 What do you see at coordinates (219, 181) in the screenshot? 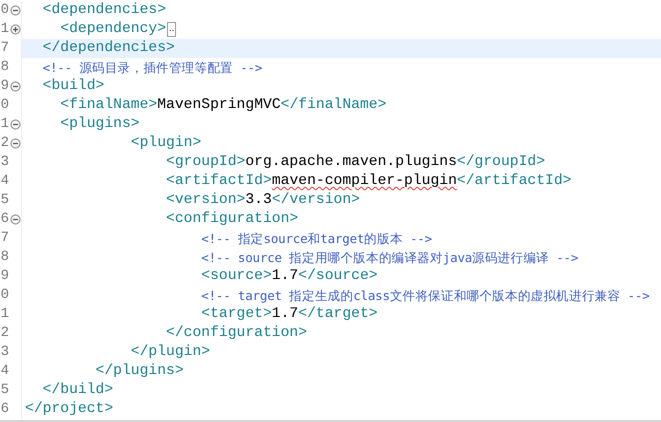
I see `xml-tag: <artifactId>` at bounding box center [219, 181].